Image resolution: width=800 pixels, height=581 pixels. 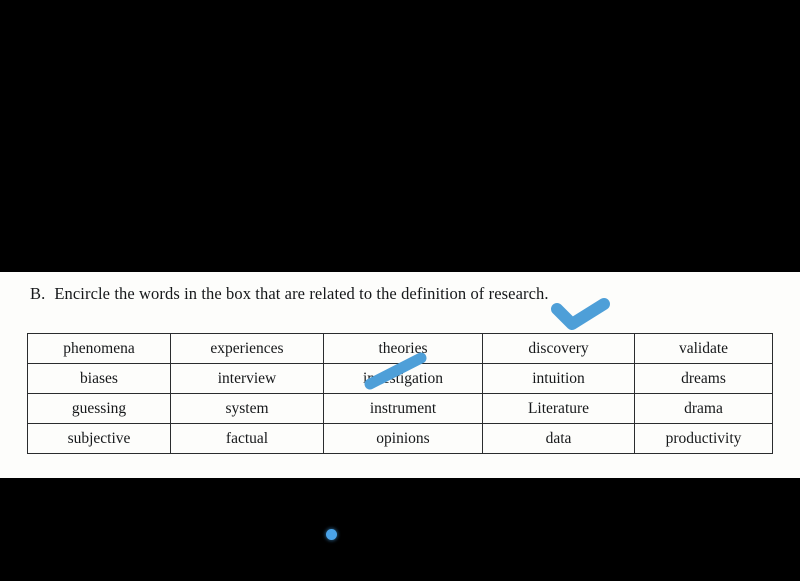 I want to click on word-cell: system, so click(x=247, y=408).